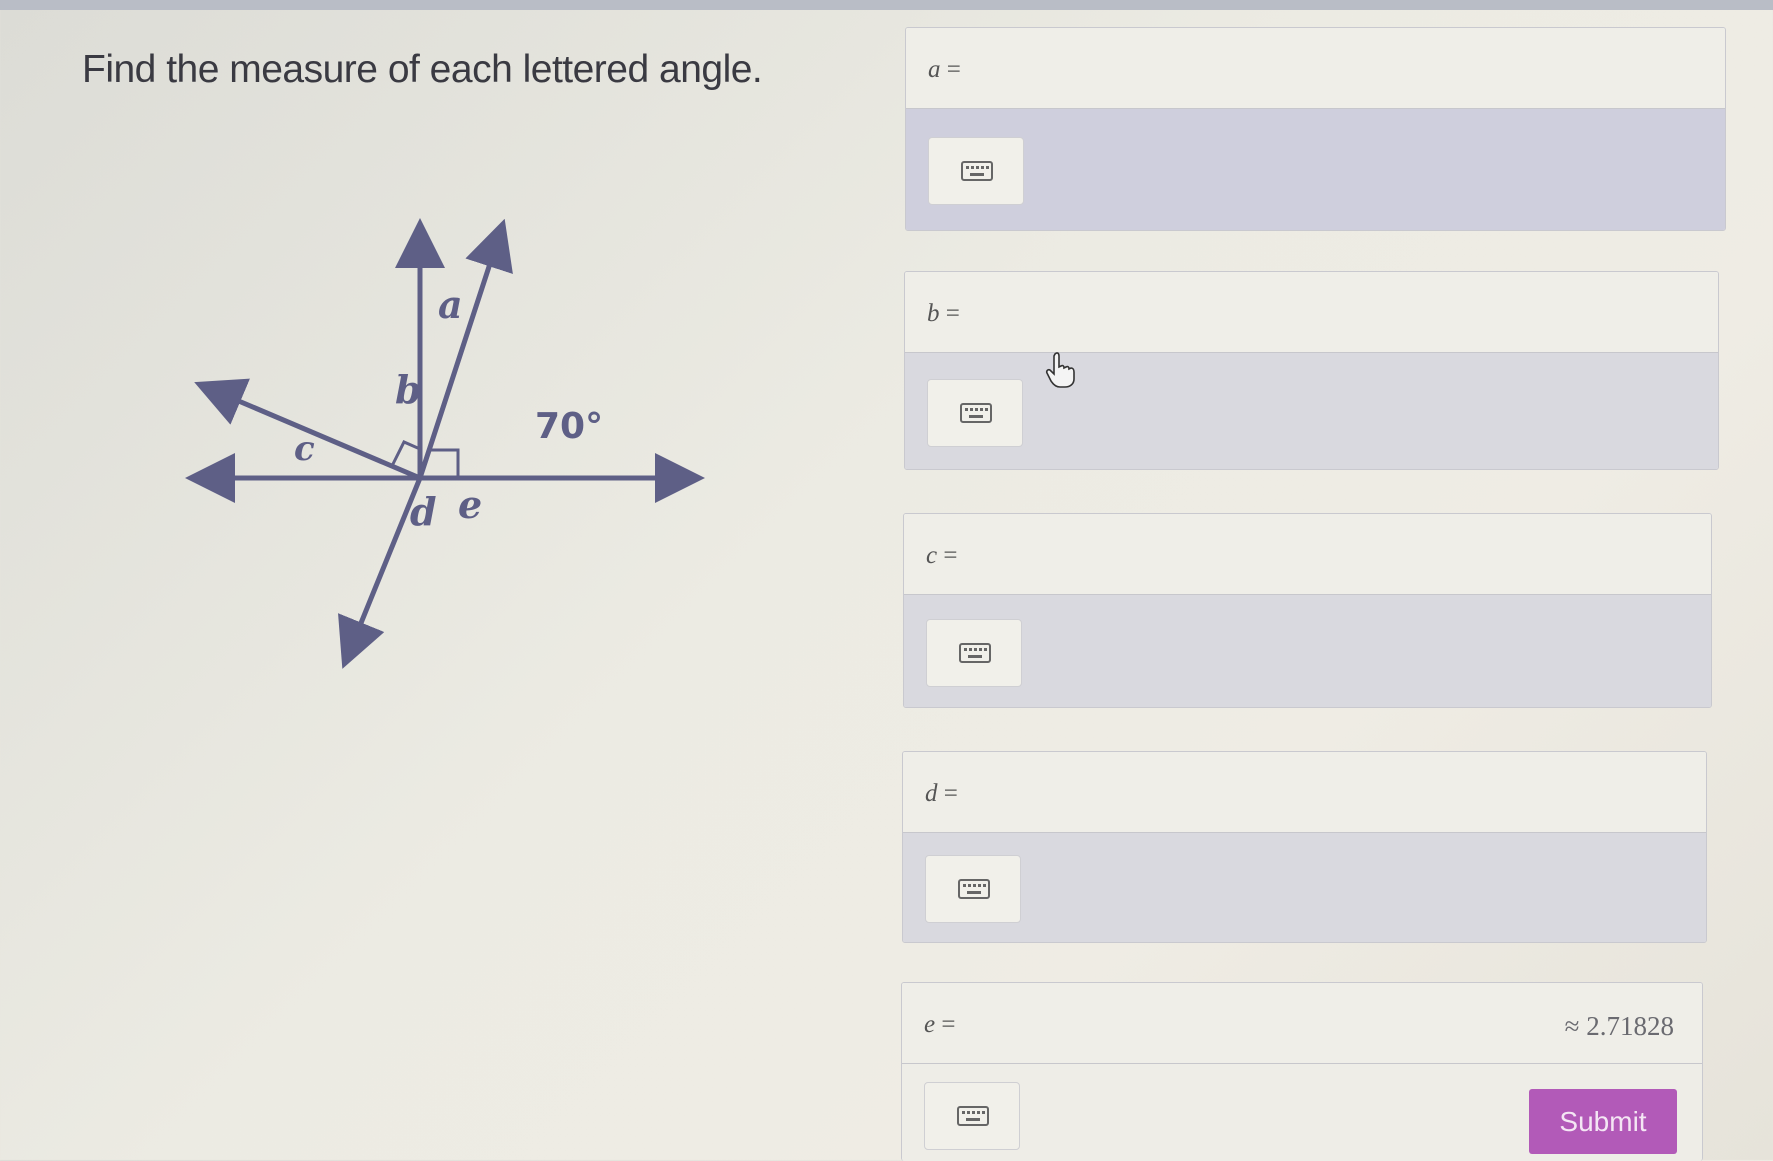 This screenshot has height=1161, width=1773. I want to click on answer-box-d: d =, so click(1304, 847).